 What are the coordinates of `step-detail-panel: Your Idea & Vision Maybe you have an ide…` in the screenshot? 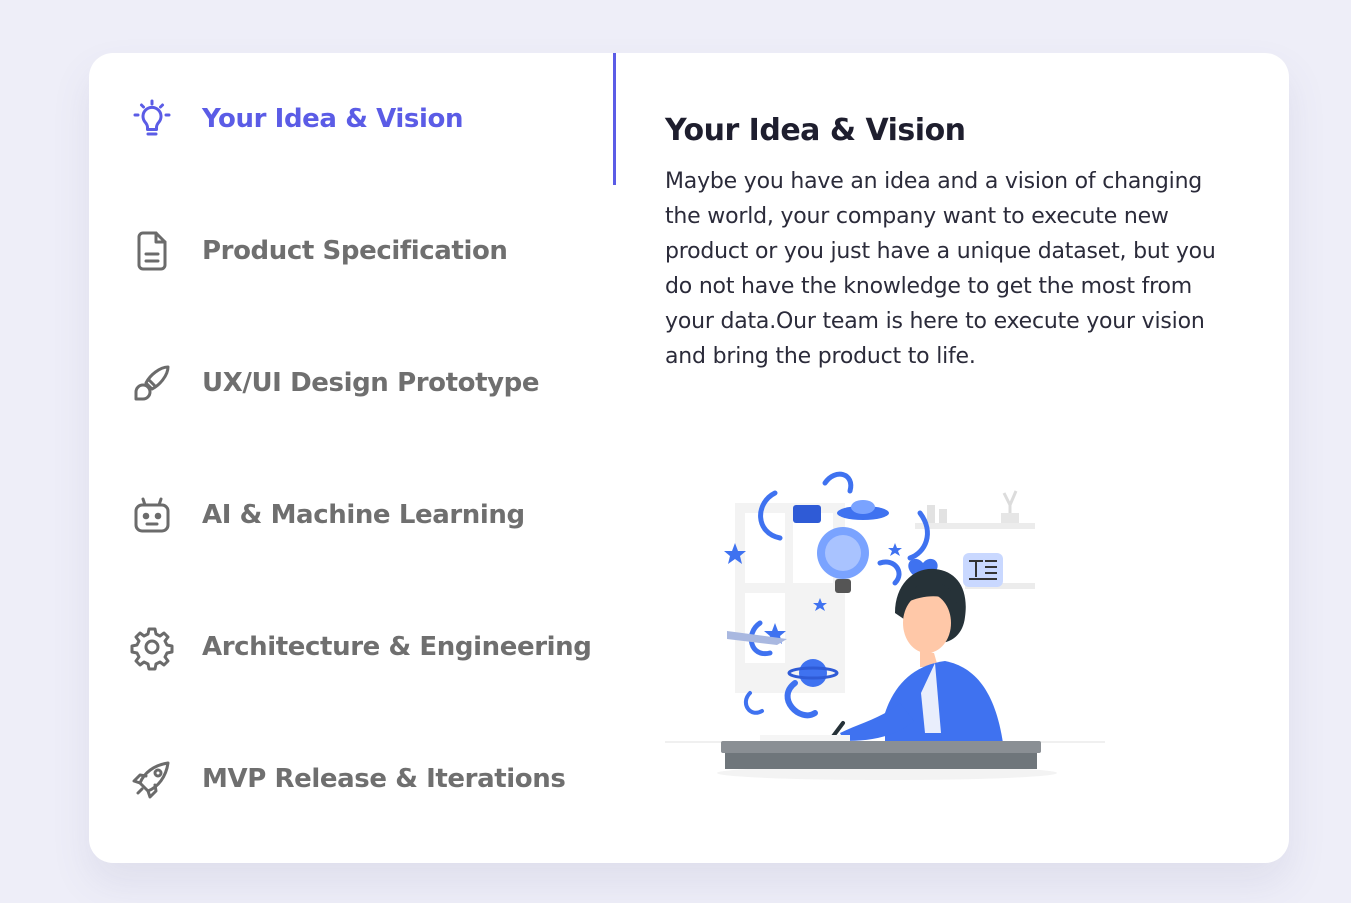 It's located at (945, 243).